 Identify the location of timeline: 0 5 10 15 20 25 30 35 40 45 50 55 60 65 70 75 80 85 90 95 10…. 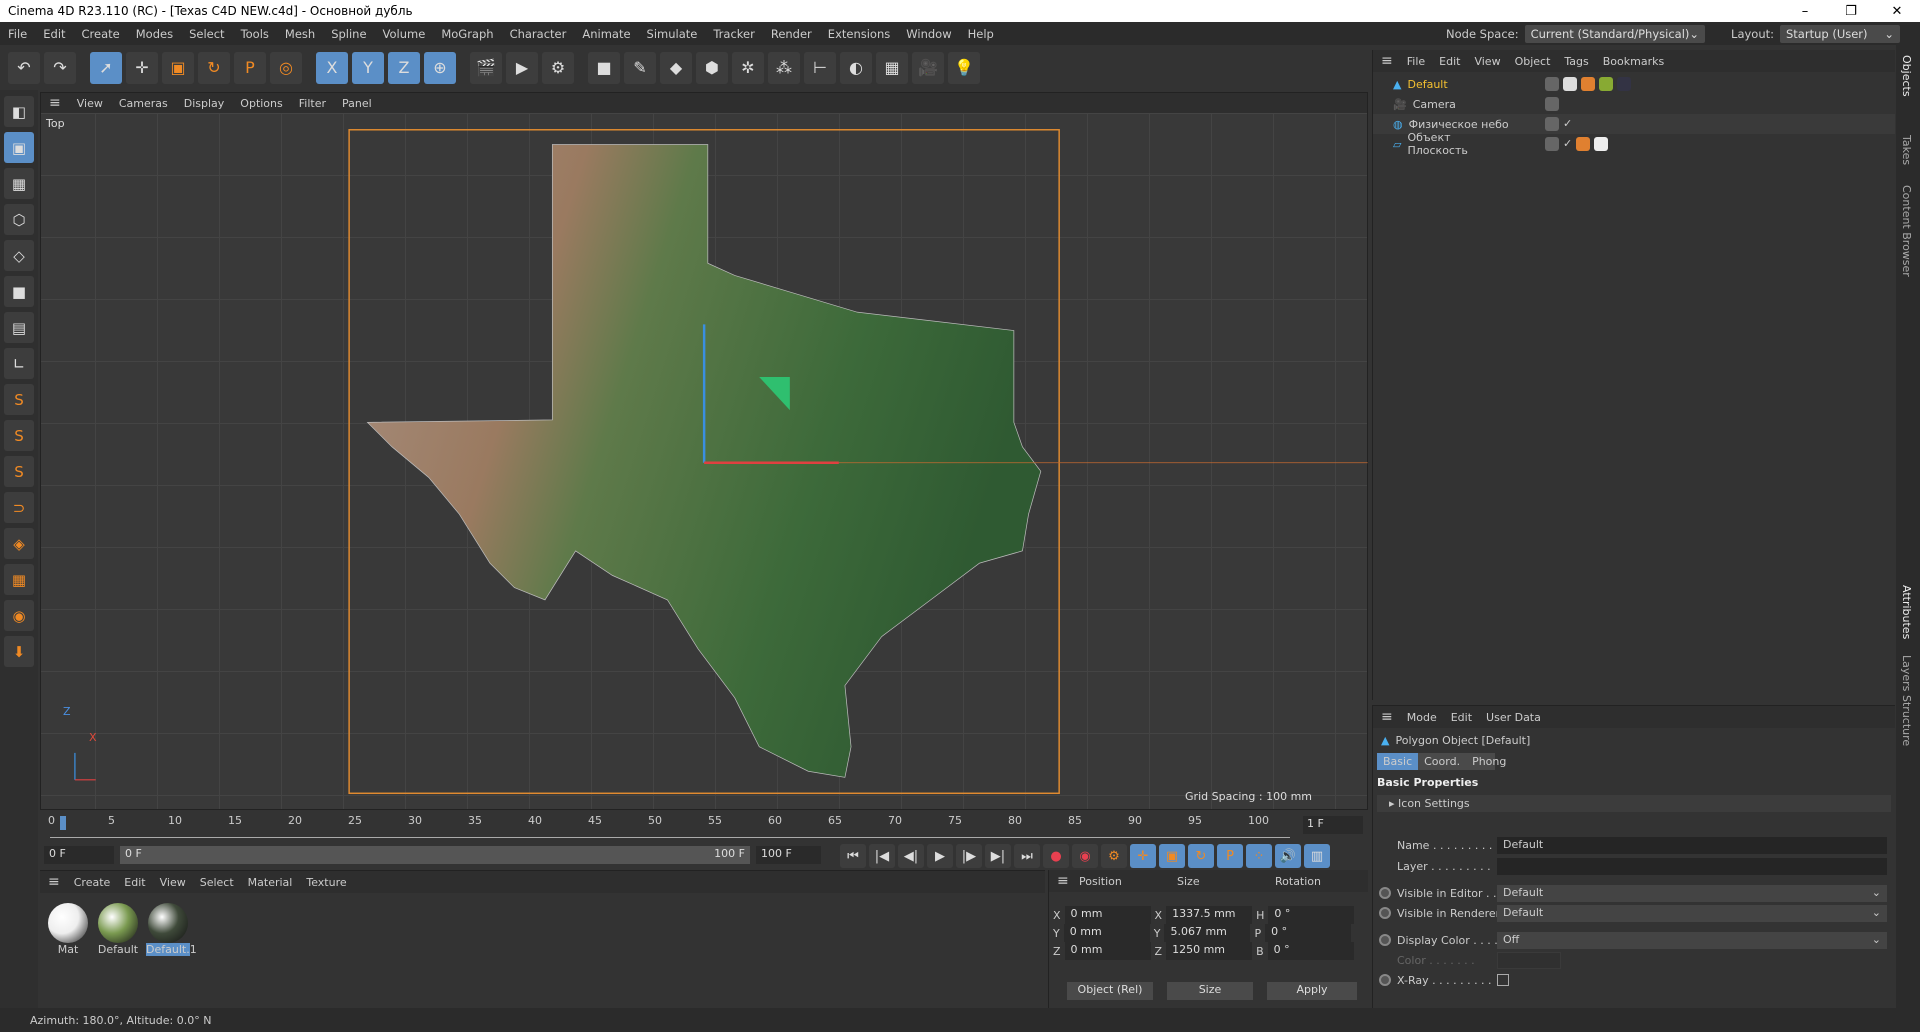
(704, 840).